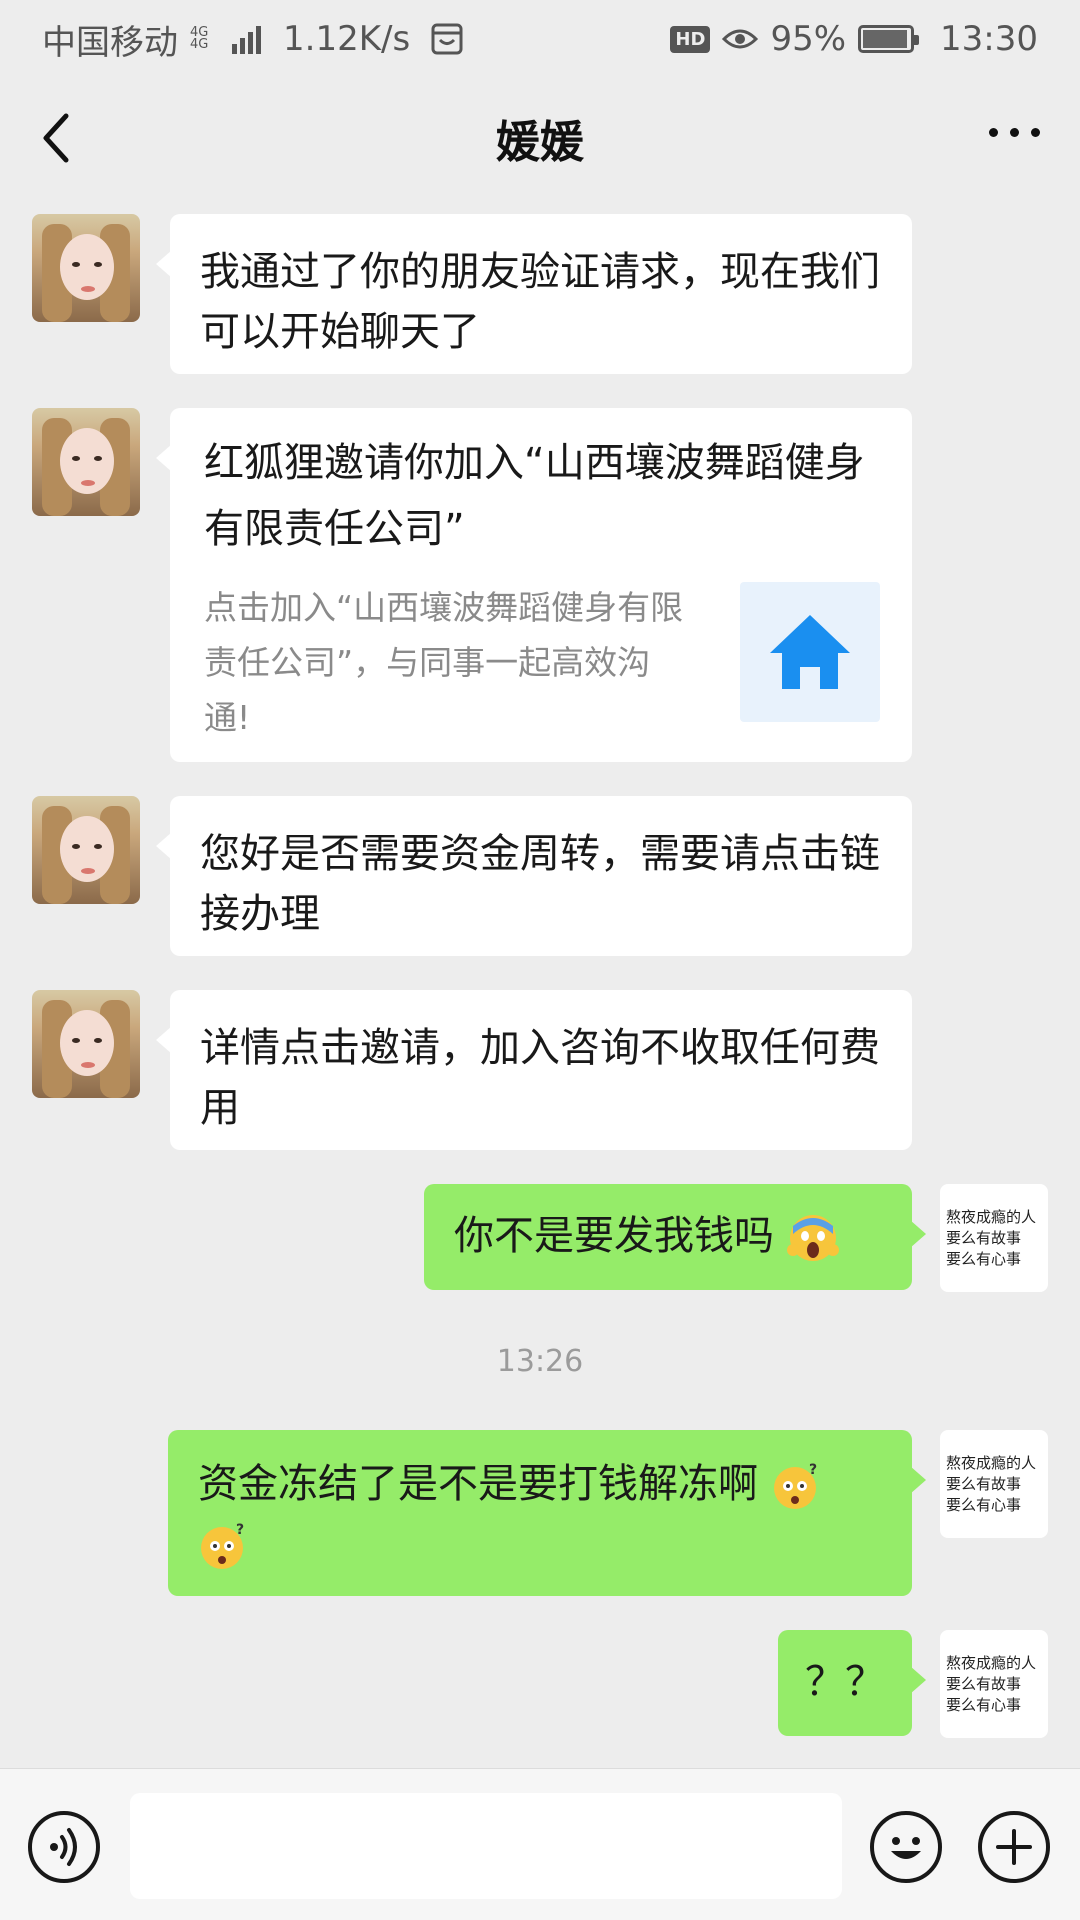 This screenshot has width=1080, height=1920. What do you see at coordinates (547, 1513) in the screenshot?
I see `message-bubble-sent: 资金冻结了是不是要打钱解冻啊 ? ?` at bounding box center [547, 1513].